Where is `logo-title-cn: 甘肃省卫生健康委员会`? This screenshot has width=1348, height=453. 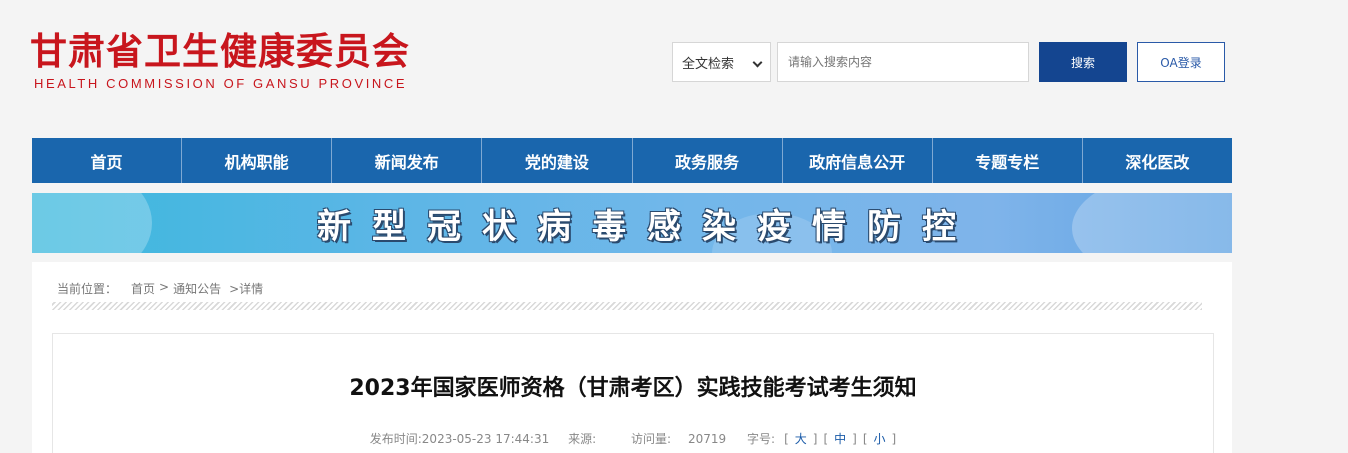 logo-title-cn: 甘肃省卫生健康委员会 is located at coordinates (220, 51).